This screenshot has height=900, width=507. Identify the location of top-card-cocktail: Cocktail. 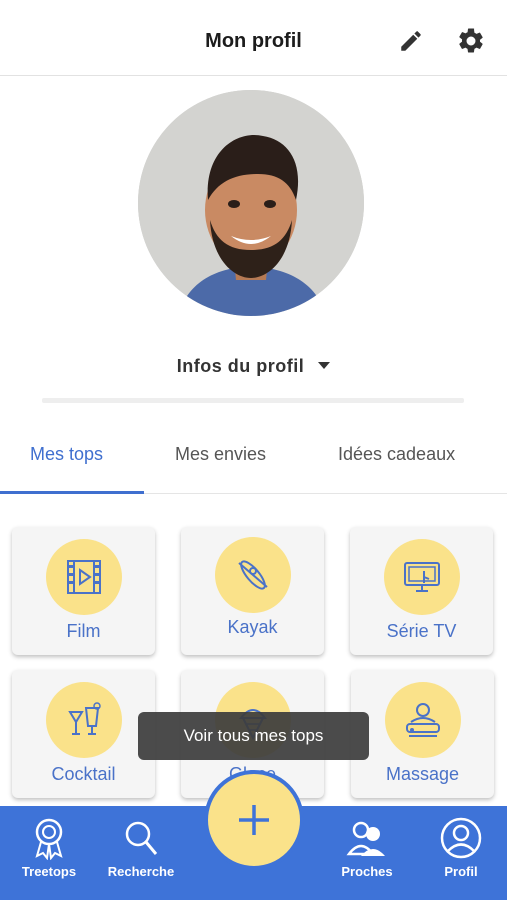
(83, 734).